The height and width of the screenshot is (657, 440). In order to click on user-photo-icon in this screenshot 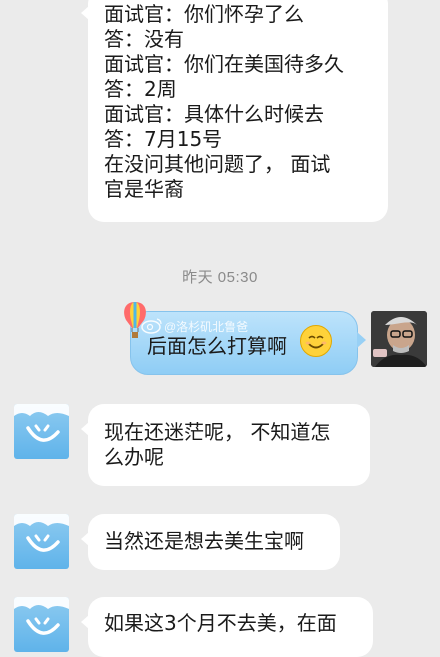, I will do `click(399, 339)`.